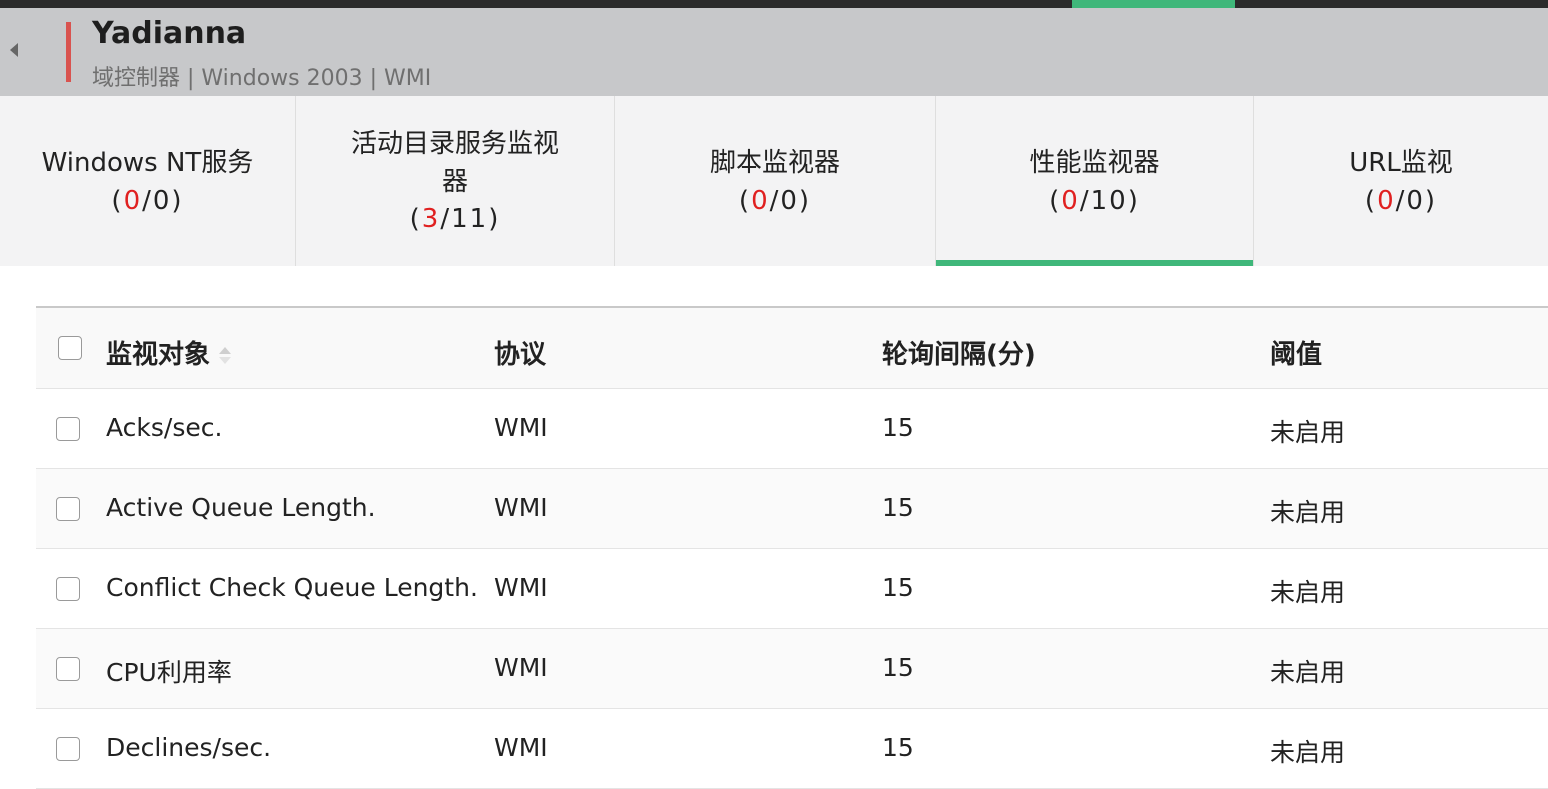  I want to click on monitor-title: Yadianna, so click(169, 33).